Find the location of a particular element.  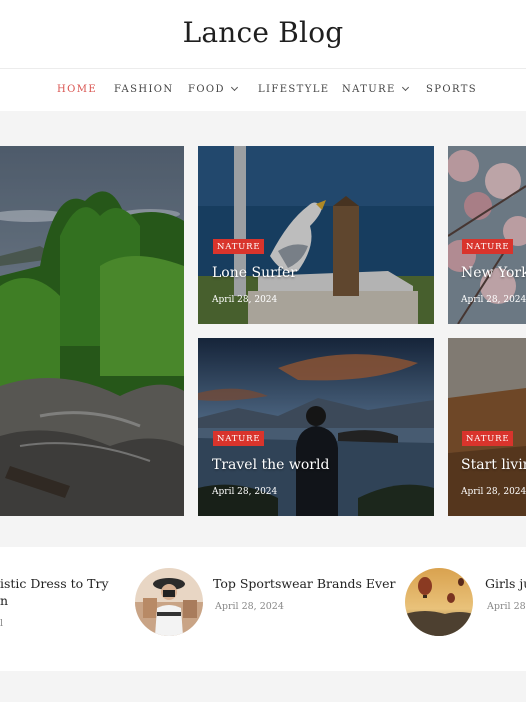

strip-post-date: April 28, is located at coordinates (506, 606).